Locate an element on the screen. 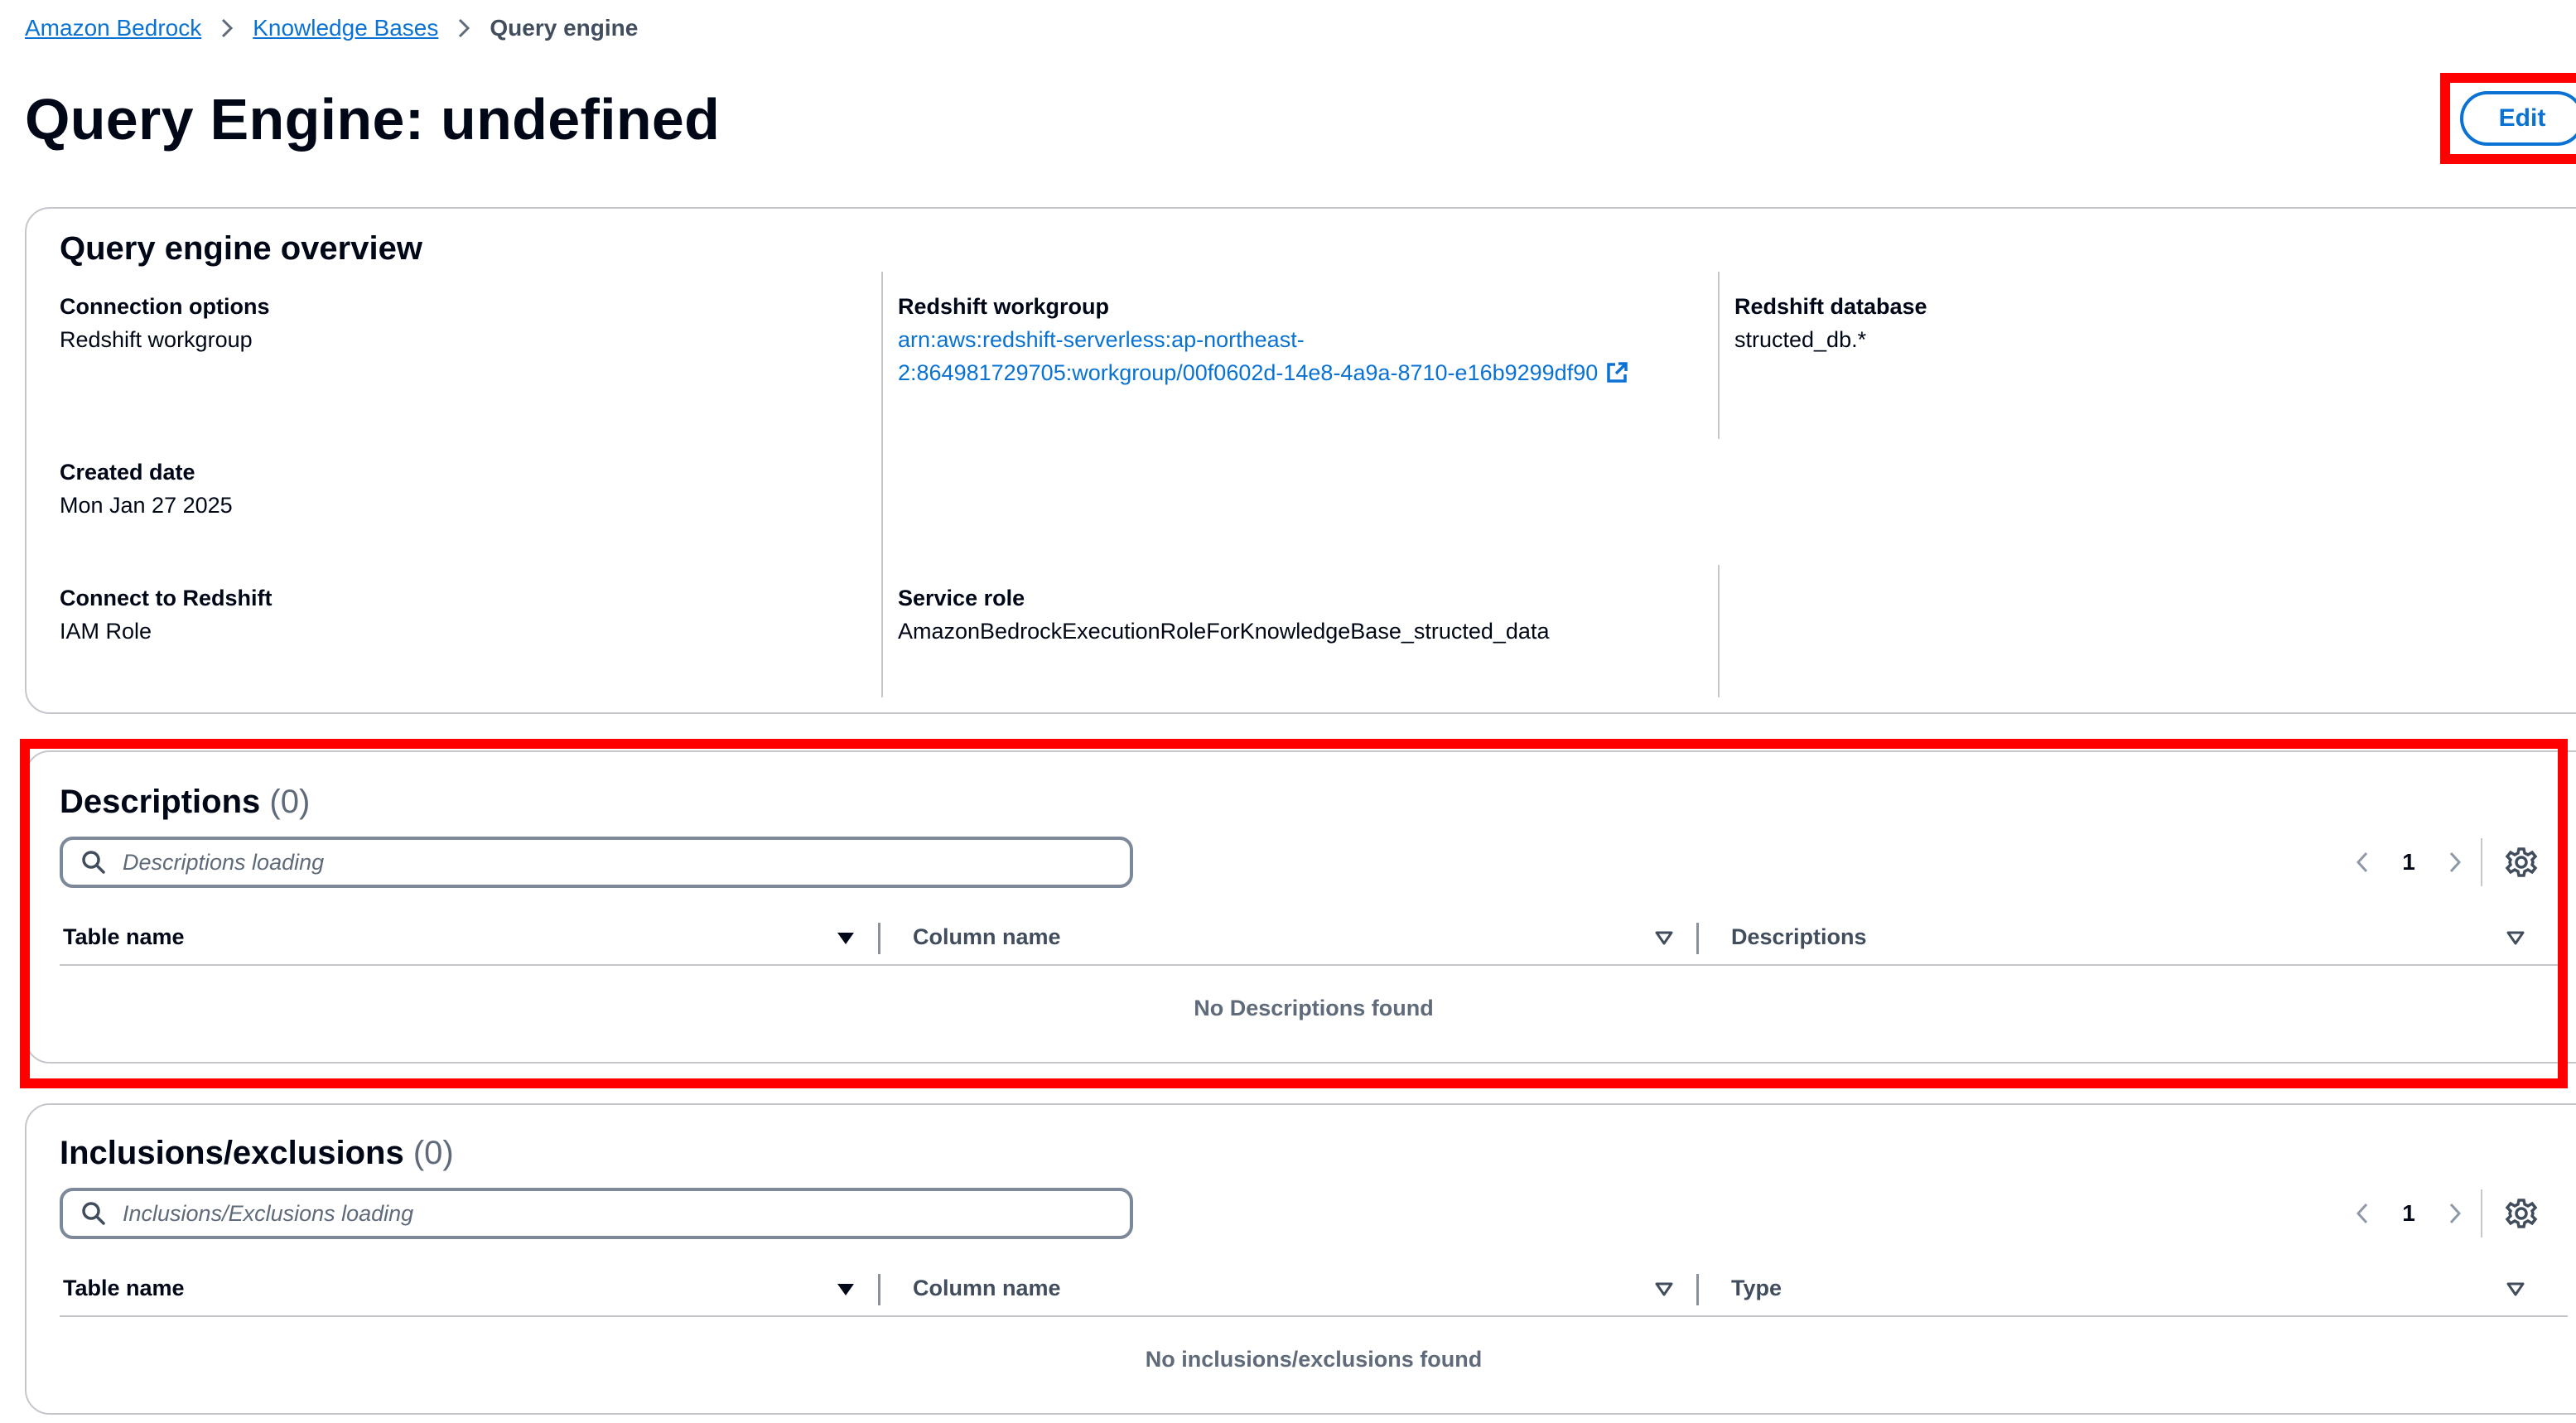 This screenshot has height=1423, width=2576. overview-title: Query engine overview is located at coordinates (241, 248).